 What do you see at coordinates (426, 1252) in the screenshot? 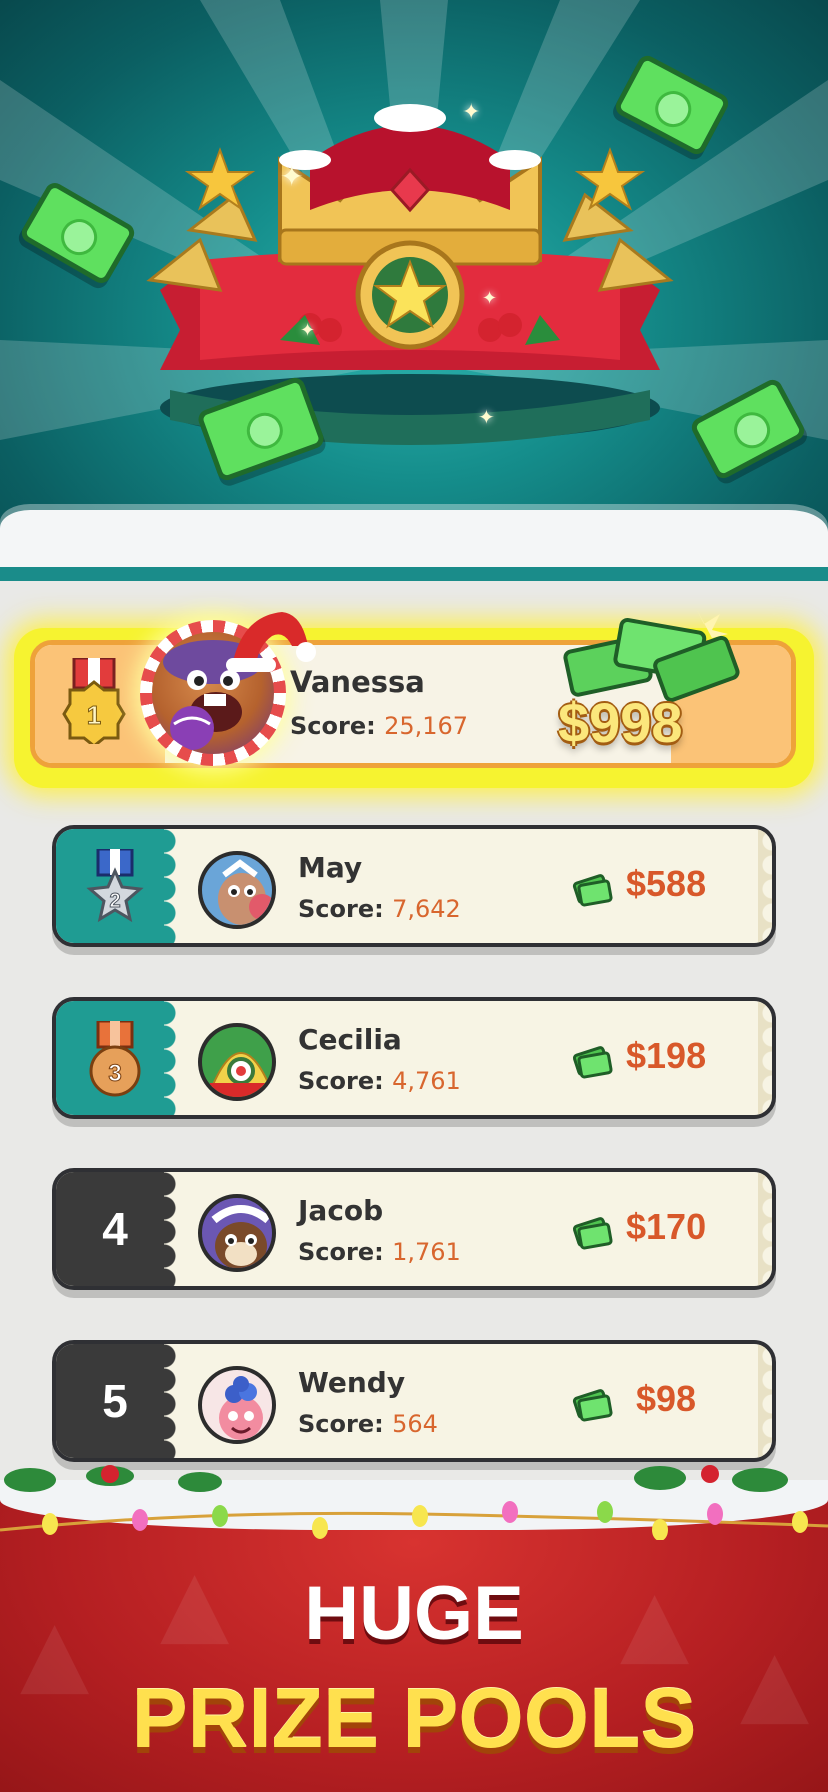
I see `score-value: 1,761` at bounding box center [426, 1252].